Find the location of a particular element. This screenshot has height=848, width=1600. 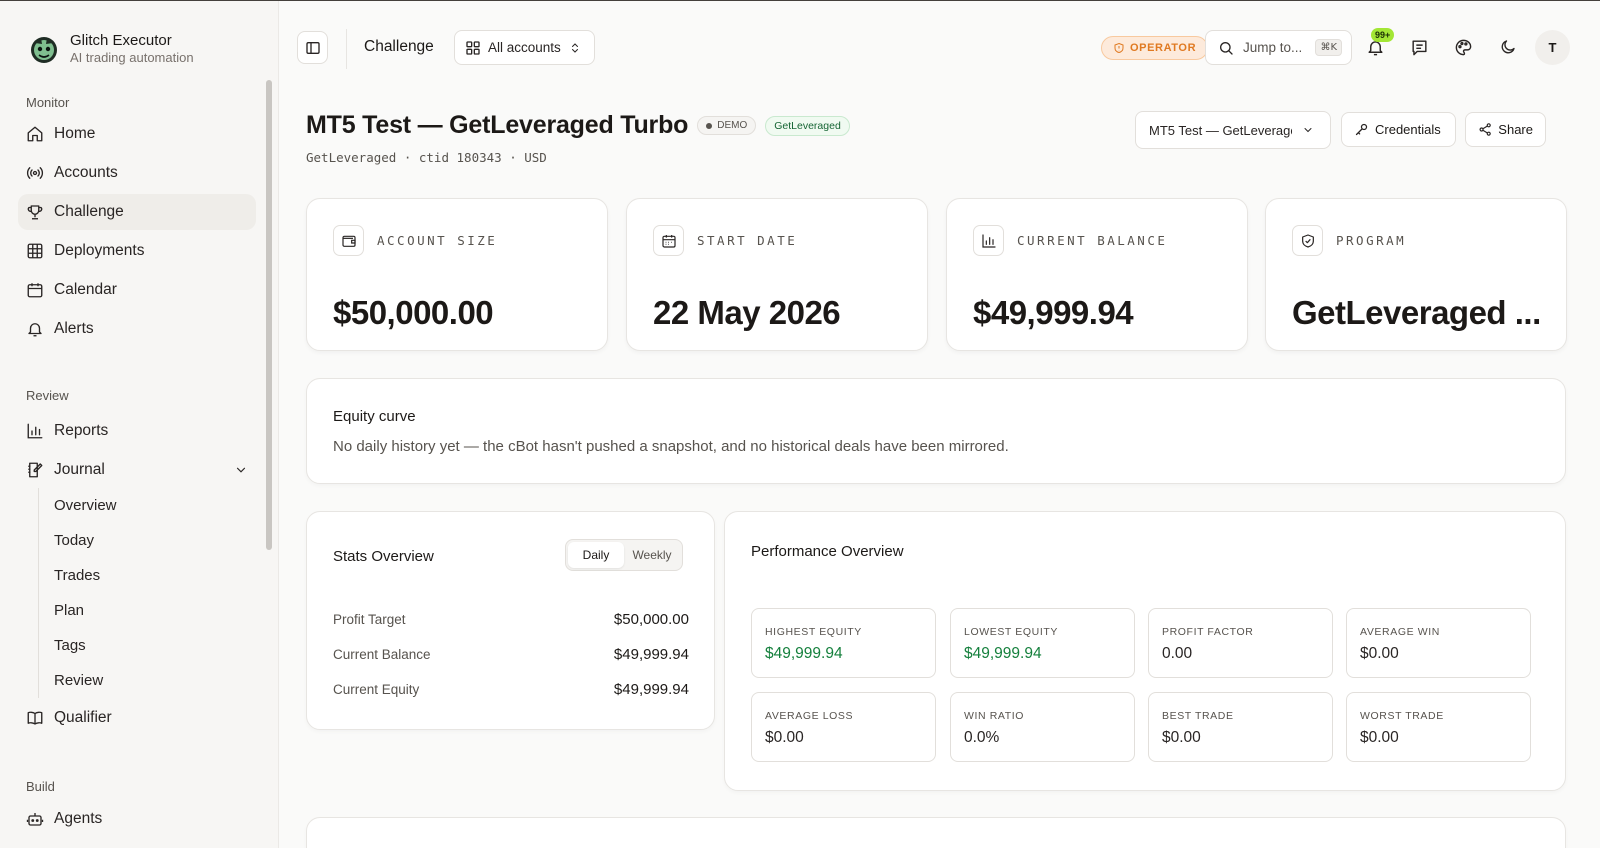

sidebar-panel-icon is located at coordinates (312, 47).